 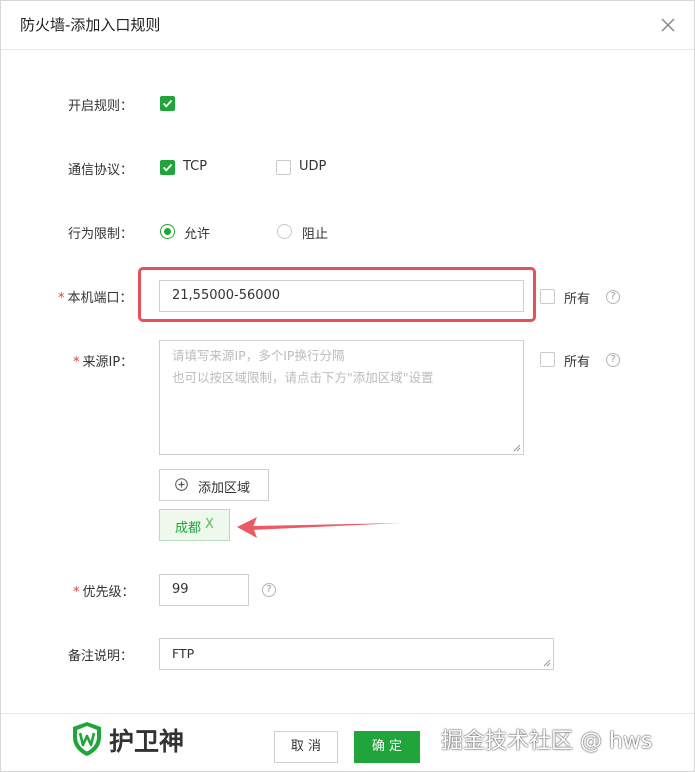 What do you see at coordinates (101, 656) in the screenshot?
I see `remark-label: 备注说明：` at bounding box center [101, 656].